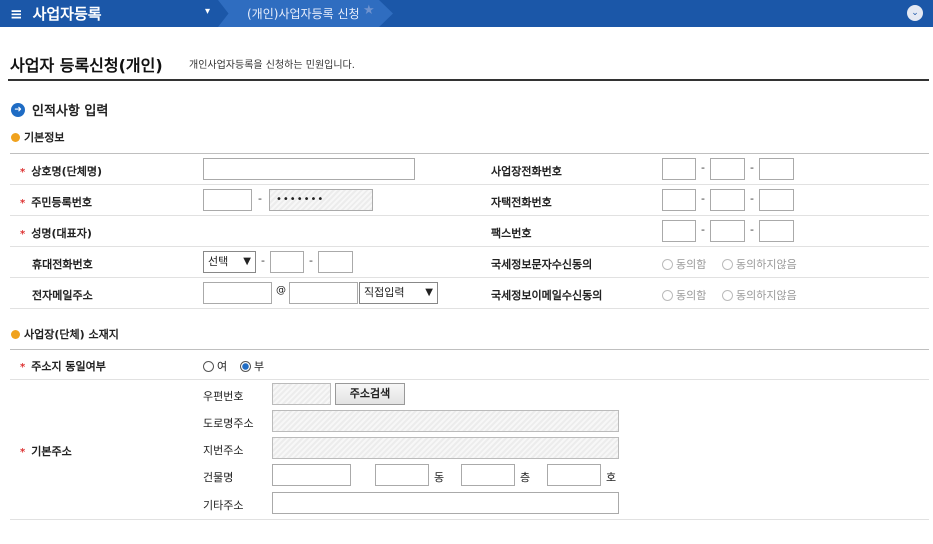 Image resolution: width=933 pixels, height=544 pixels. I want to click on home-phone-3-input, so click(776, 200).